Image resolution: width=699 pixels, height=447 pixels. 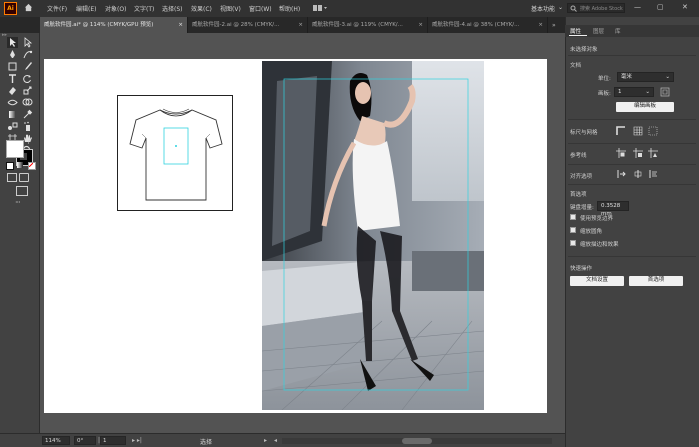 What do you see at coordinates (621, 131) in the screenshot?
I see `ruler-icon` at bounding box center [621, 131].